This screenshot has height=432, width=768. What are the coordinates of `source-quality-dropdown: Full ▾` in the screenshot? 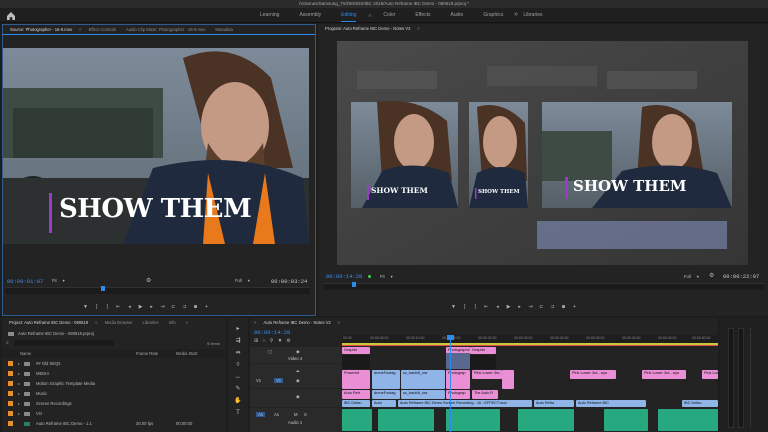 It's located at (242, 280).